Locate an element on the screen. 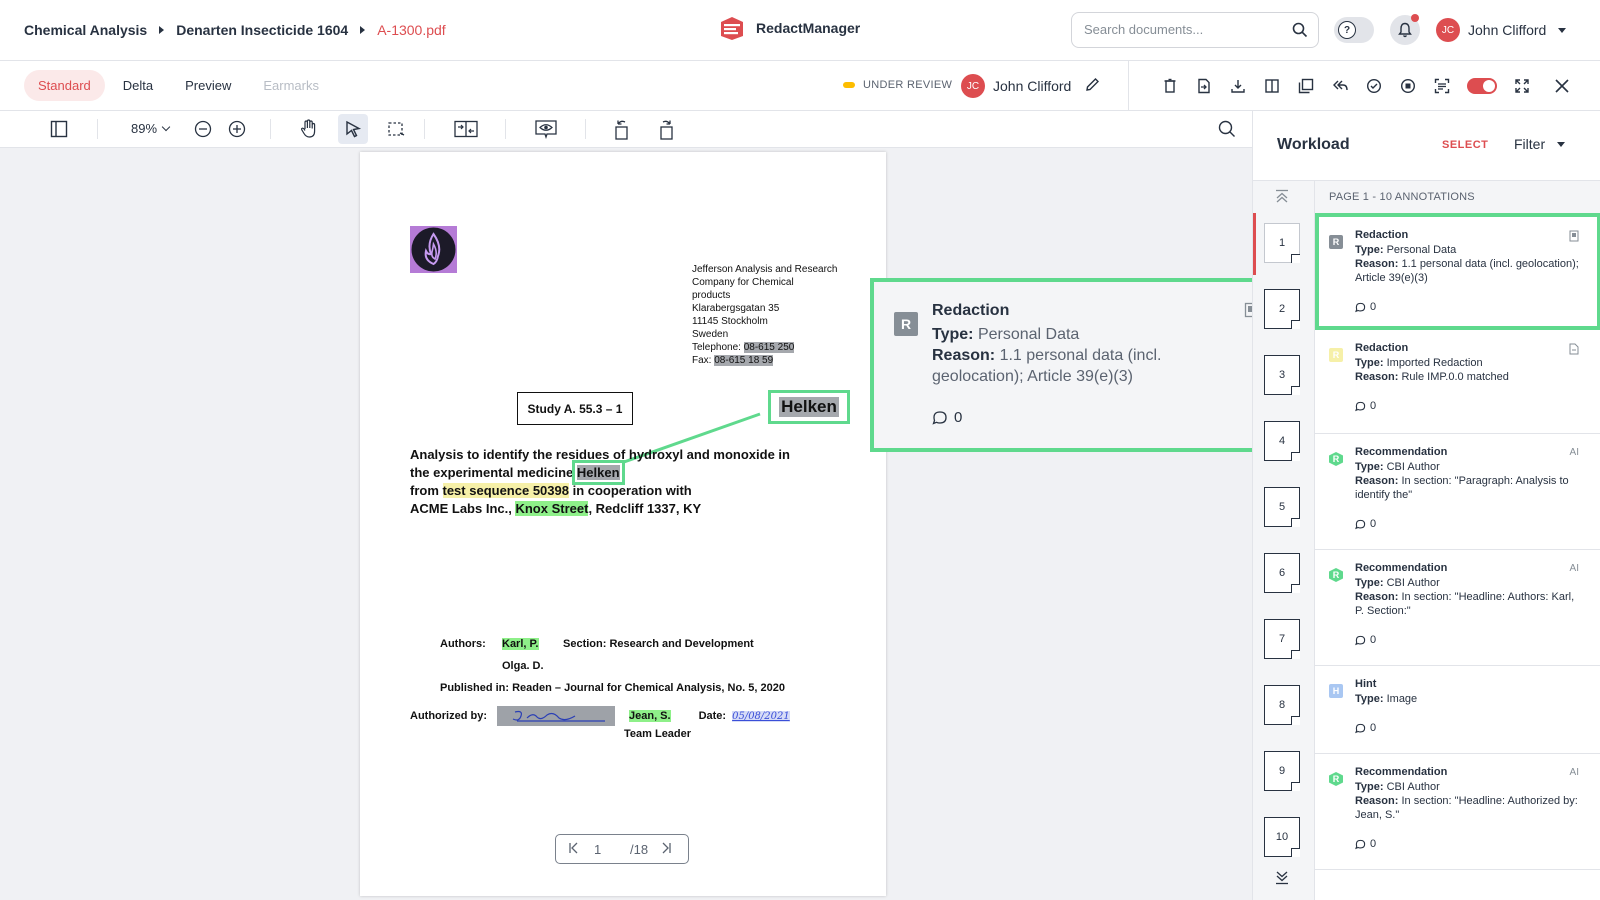 This screenshot has width=1600, height=900. sidebar-toggle-icon is located at coordinates (59, 129).